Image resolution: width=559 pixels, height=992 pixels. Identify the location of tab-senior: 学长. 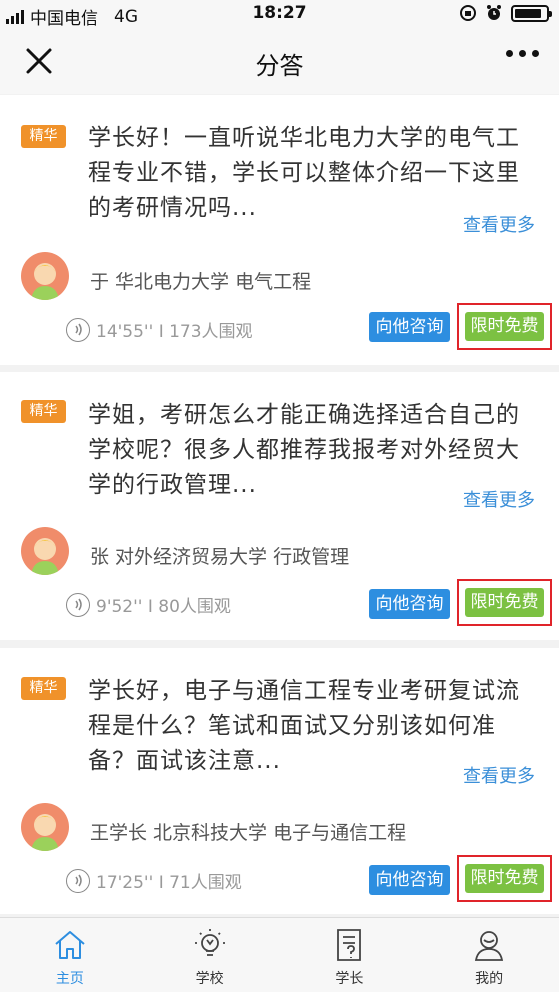
(350, 955).